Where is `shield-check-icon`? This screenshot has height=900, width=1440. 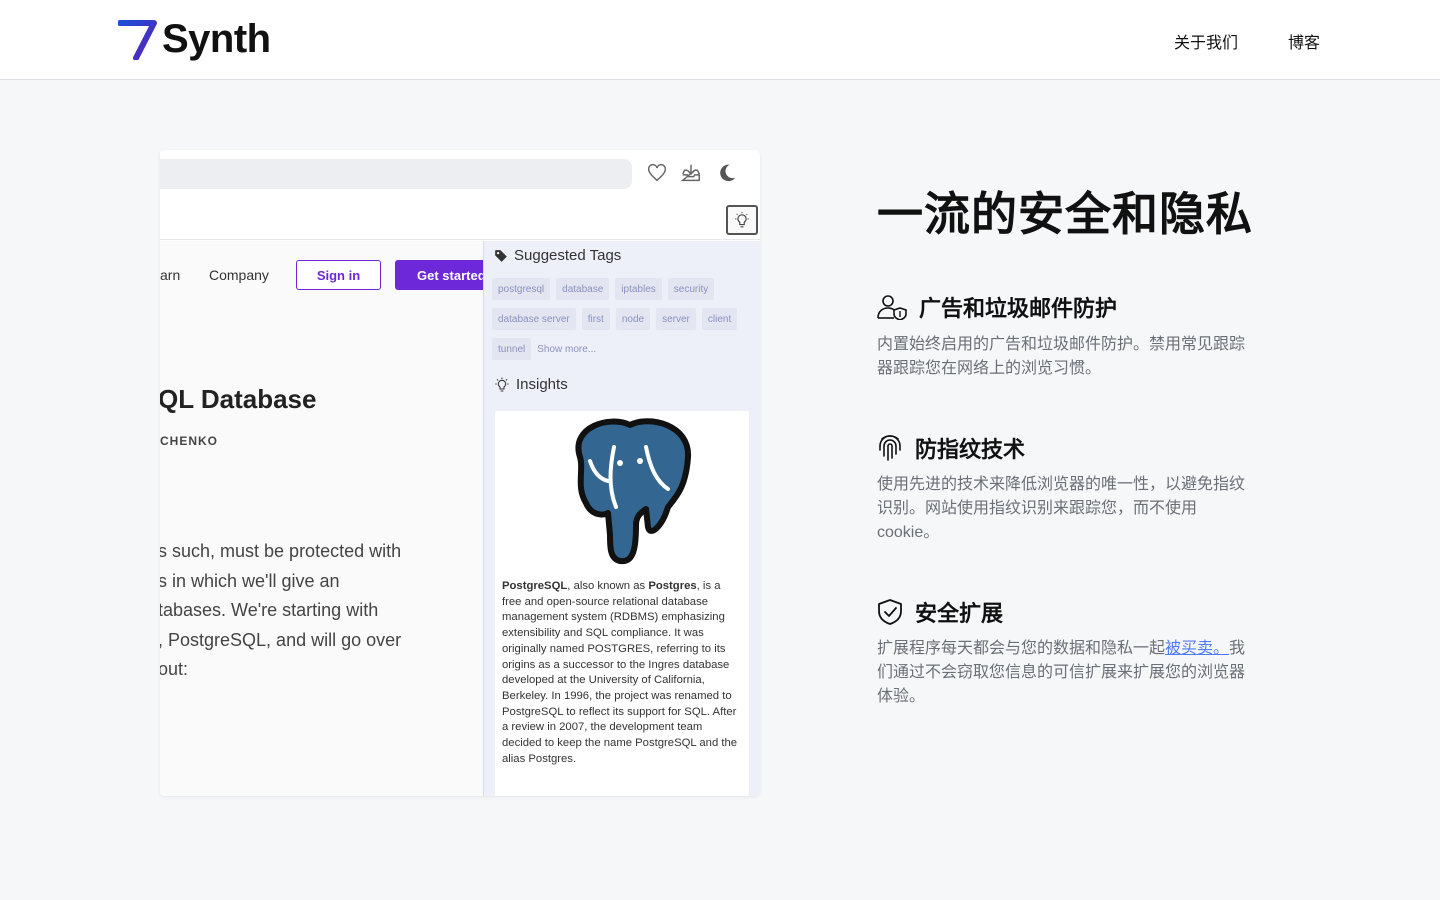 shield-check-icon is located at coordinates (890, 612).